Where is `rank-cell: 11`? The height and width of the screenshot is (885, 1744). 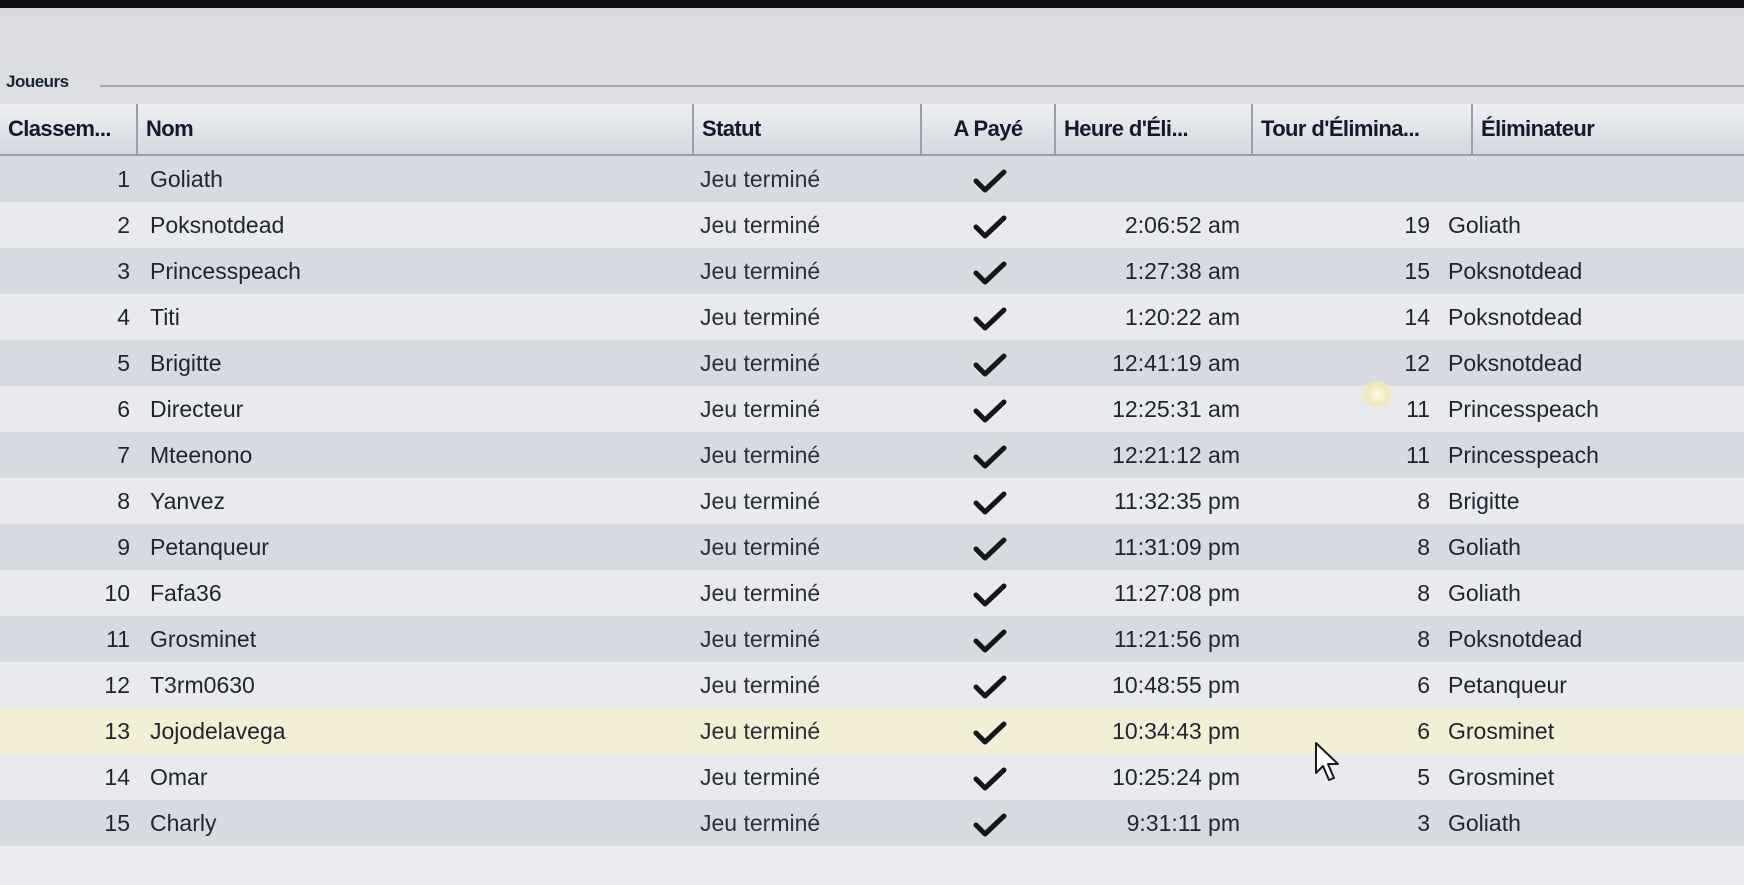 rank-cell: 11 is located at coordinates (118, 639).